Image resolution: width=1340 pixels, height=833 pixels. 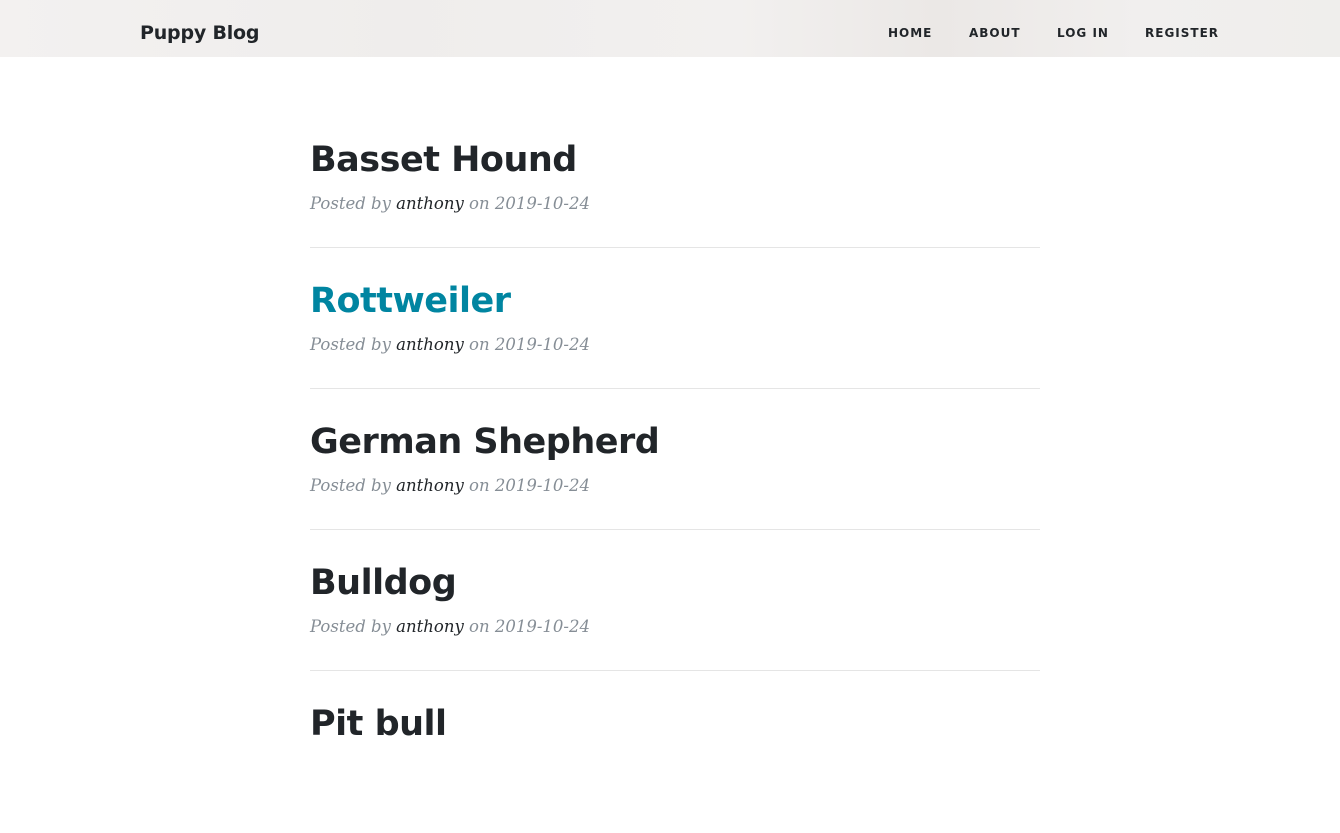 What do you see at coordinates (410, 301) in the screenshot?
I see `post-title-link: Rottweiler` at bounding box center [410, 301].